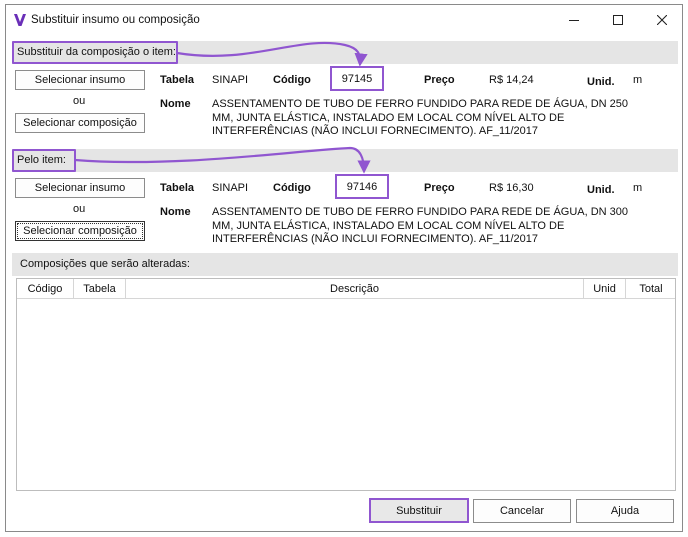 The height and width of the screenshot is (537, 688). I want to click on column-header-code: Código, so click(45, 289).